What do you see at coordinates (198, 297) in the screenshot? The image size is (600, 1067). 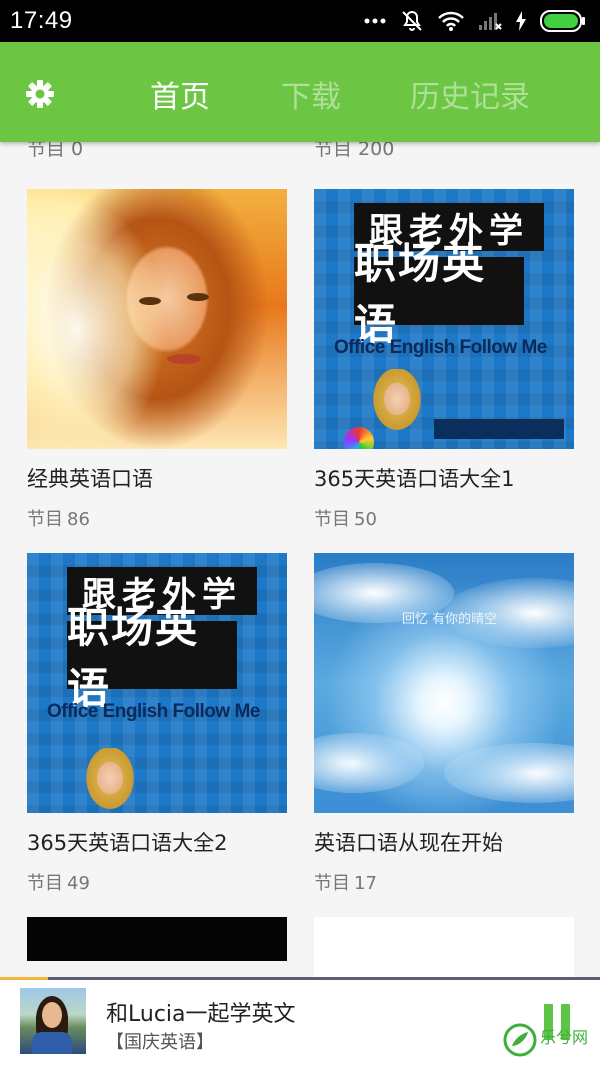 I see `eye-right` at bounding box center [198, 297].